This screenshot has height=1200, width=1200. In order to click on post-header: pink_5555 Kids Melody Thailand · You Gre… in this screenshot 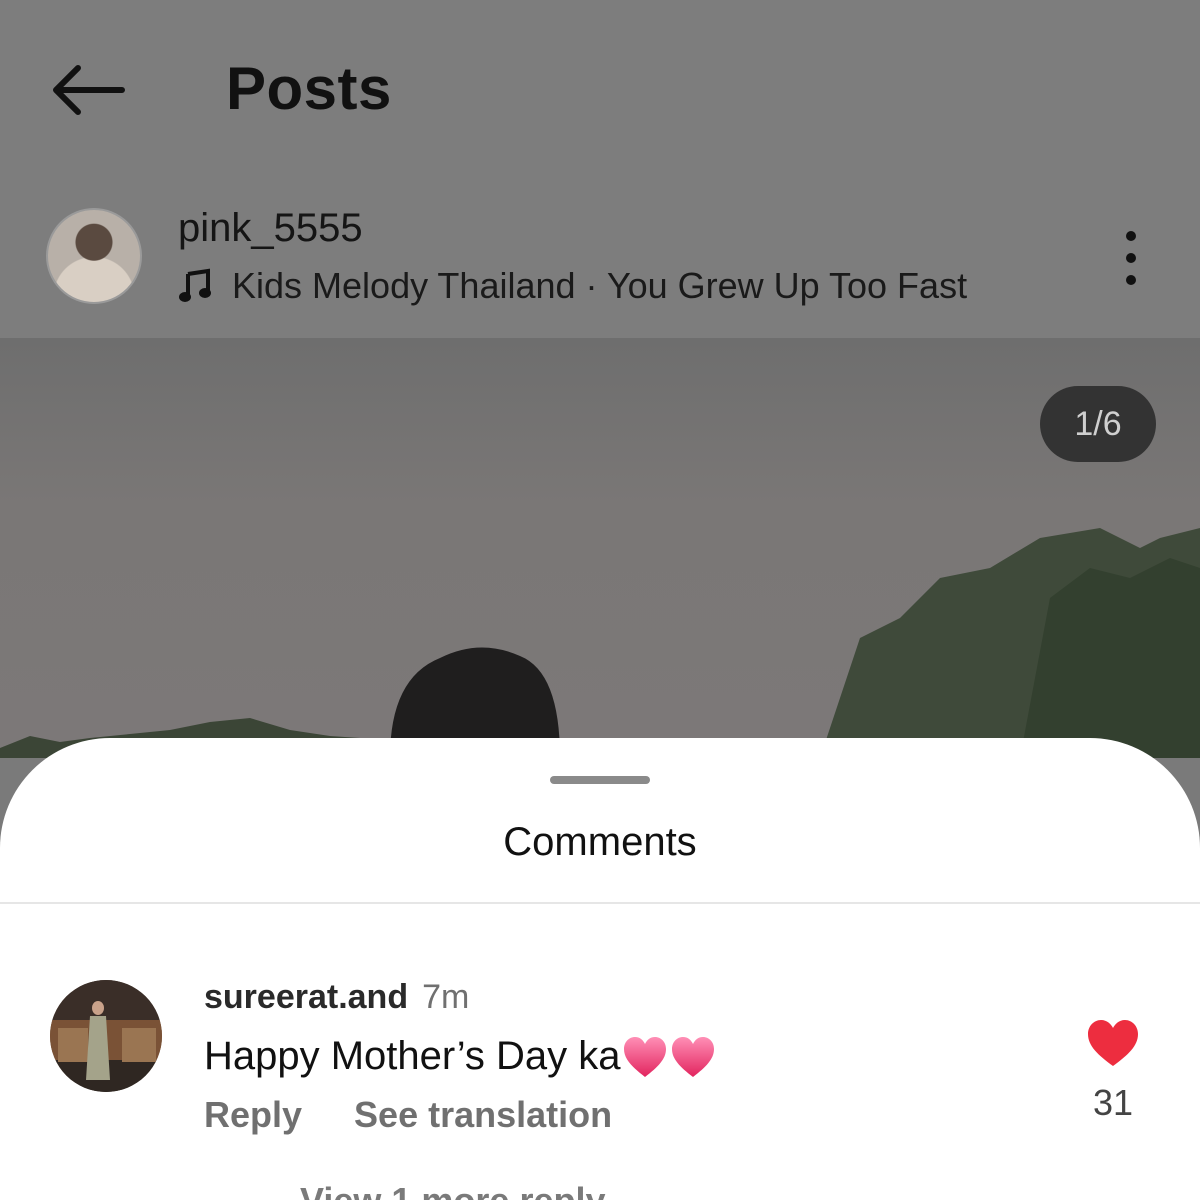, I will do `click(600, 259)`.